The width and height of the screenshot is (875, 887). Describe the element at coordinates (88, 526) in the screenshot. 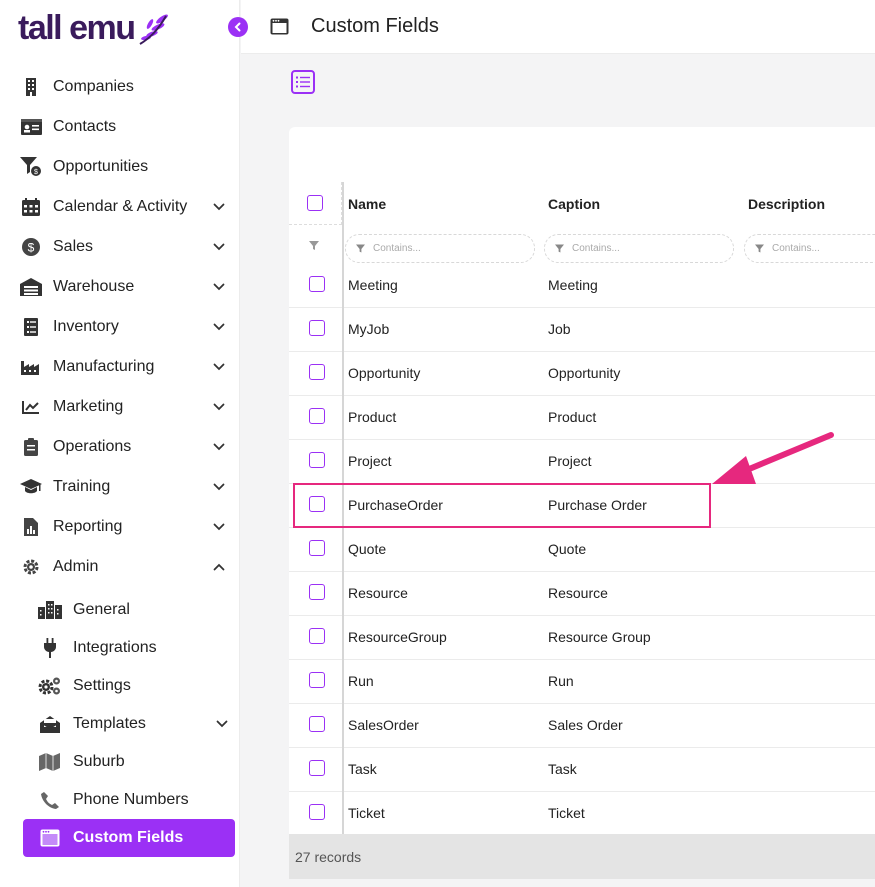

I see `sidebar-item-label: Reporting` at that location.